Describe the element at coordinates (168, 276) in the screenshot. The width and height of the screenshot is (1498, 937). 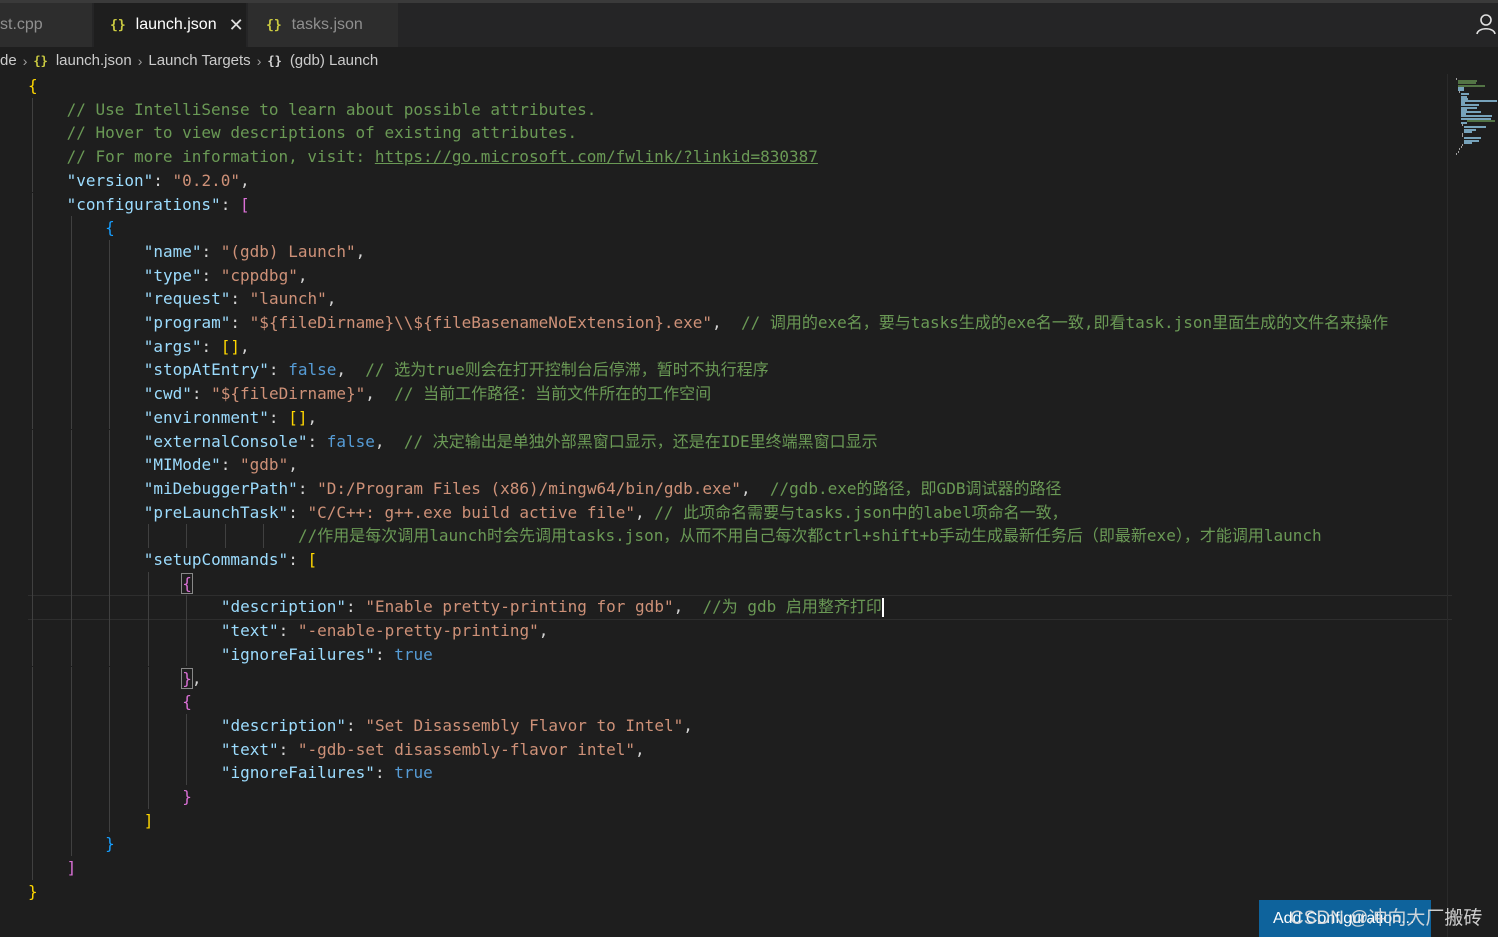
I see `code-line: "type": "cppdbg",` at that location.